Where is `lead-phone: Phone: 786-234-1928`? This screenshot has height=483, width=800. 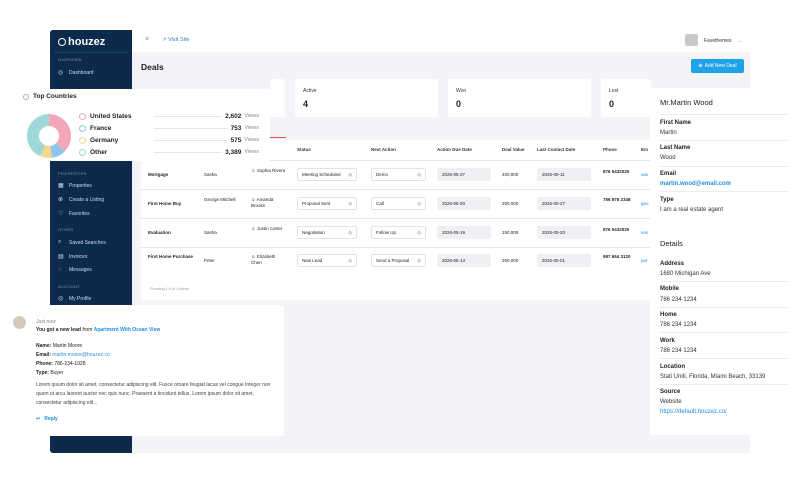 lead-phone: Phone: 786-234-1928 is located at coordinates (61, 364).